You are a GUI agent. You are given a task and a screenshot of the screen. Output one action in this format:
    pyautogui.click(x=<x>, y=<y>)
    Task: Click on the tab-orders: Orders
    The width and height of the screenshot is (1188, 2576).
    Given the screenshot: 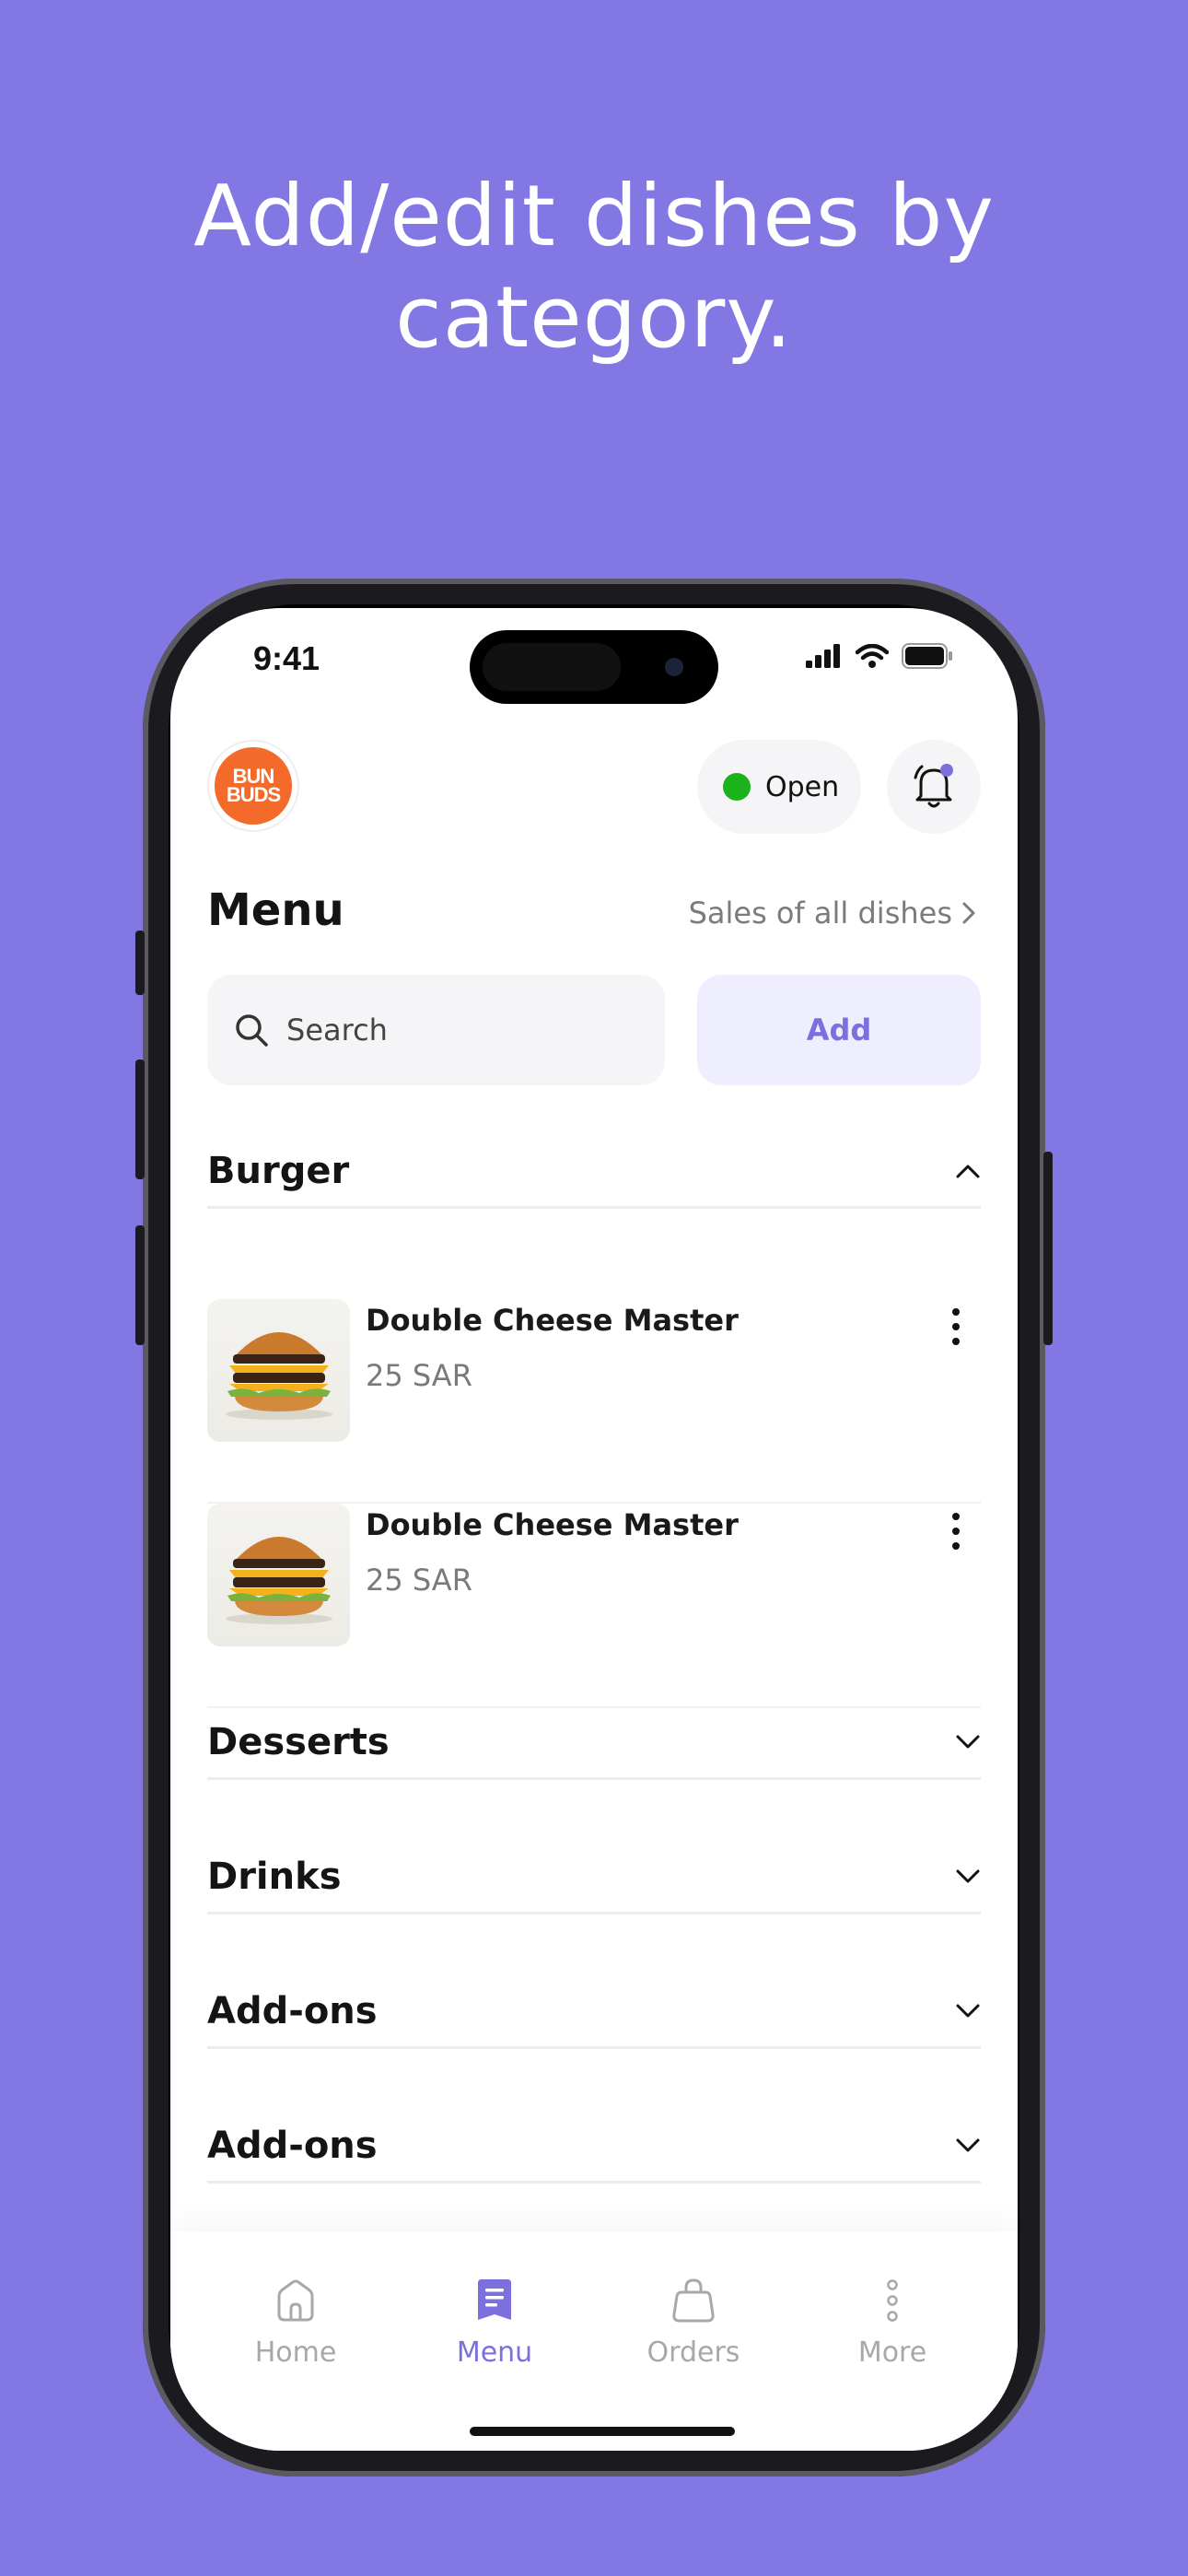 What is the action you would take?
    pyautogui.click(x=693, y=2323)
    